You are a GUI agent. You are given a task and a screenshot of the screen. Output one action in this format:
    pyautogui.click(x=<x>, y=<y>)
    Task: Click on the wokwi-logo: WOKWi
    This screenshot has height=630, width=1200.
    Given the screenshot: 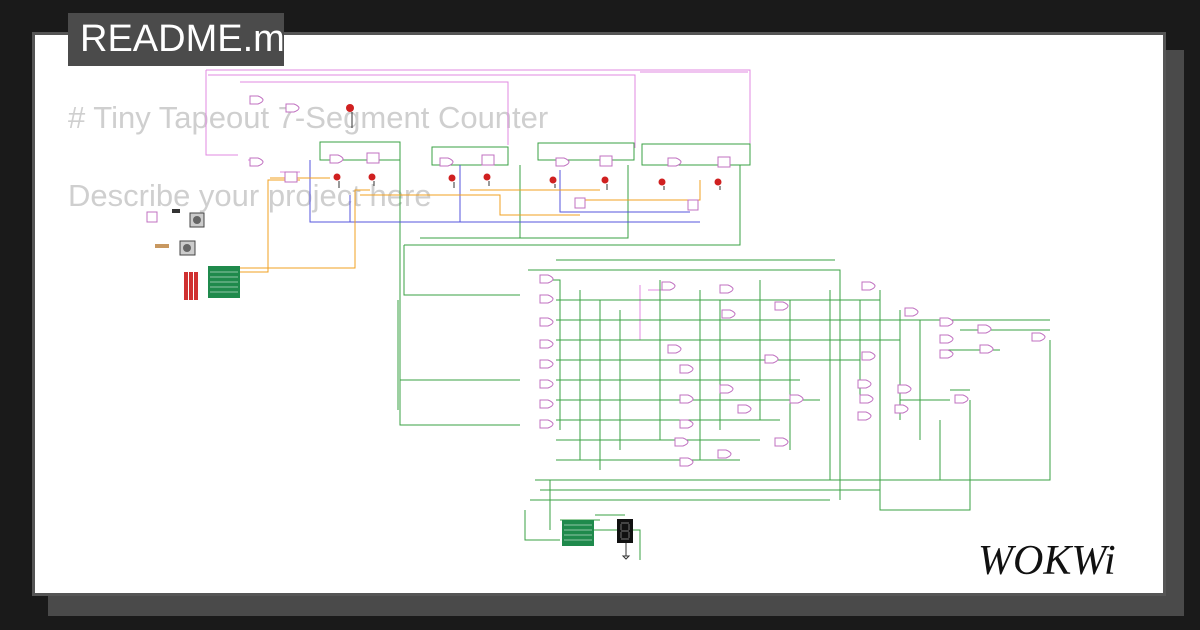 What is the action you would take?
    pyautogui.click(x=1047, y=560)
    